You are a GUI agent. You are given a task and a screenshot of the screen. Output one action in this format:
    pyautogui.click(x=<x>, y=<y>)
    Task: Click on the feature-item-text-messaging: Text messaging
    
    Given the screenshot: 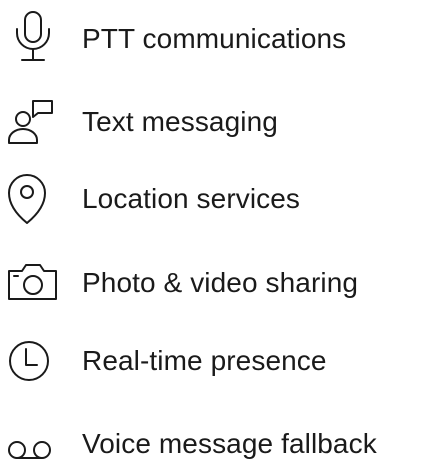 What is the action you would take?
    pyautogui.click(x=211, y=122)
    